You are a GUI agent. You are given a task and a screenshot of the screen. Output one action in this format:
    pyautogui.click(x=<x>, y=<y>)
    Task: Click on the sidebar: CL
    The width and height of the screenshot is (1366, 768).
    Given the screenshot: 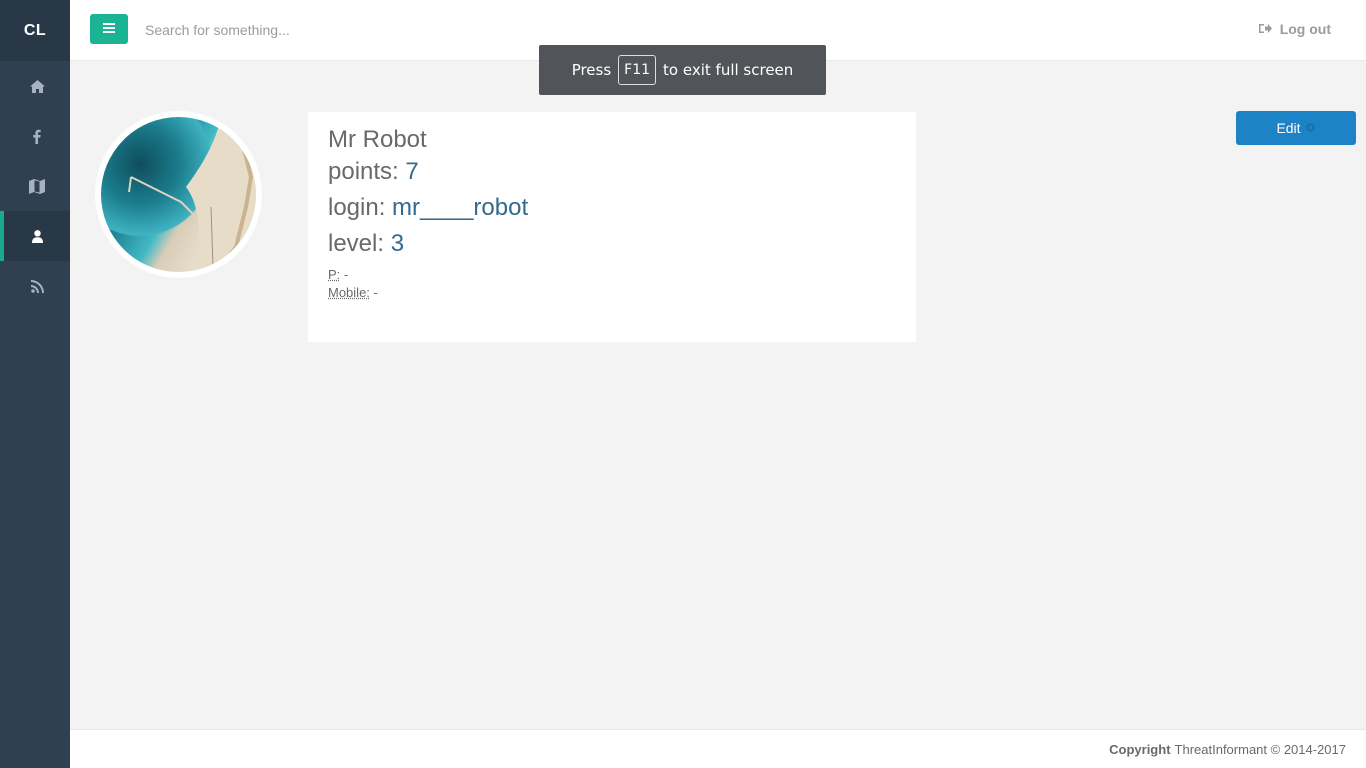 What is the action you would take?
    pyautogui.click(x=35, y=384)
    